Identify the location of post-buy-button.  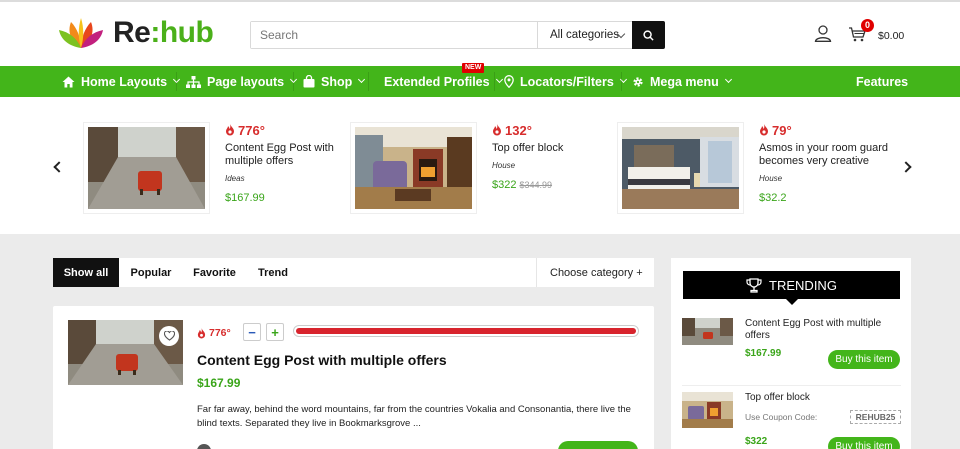
(598, 445).